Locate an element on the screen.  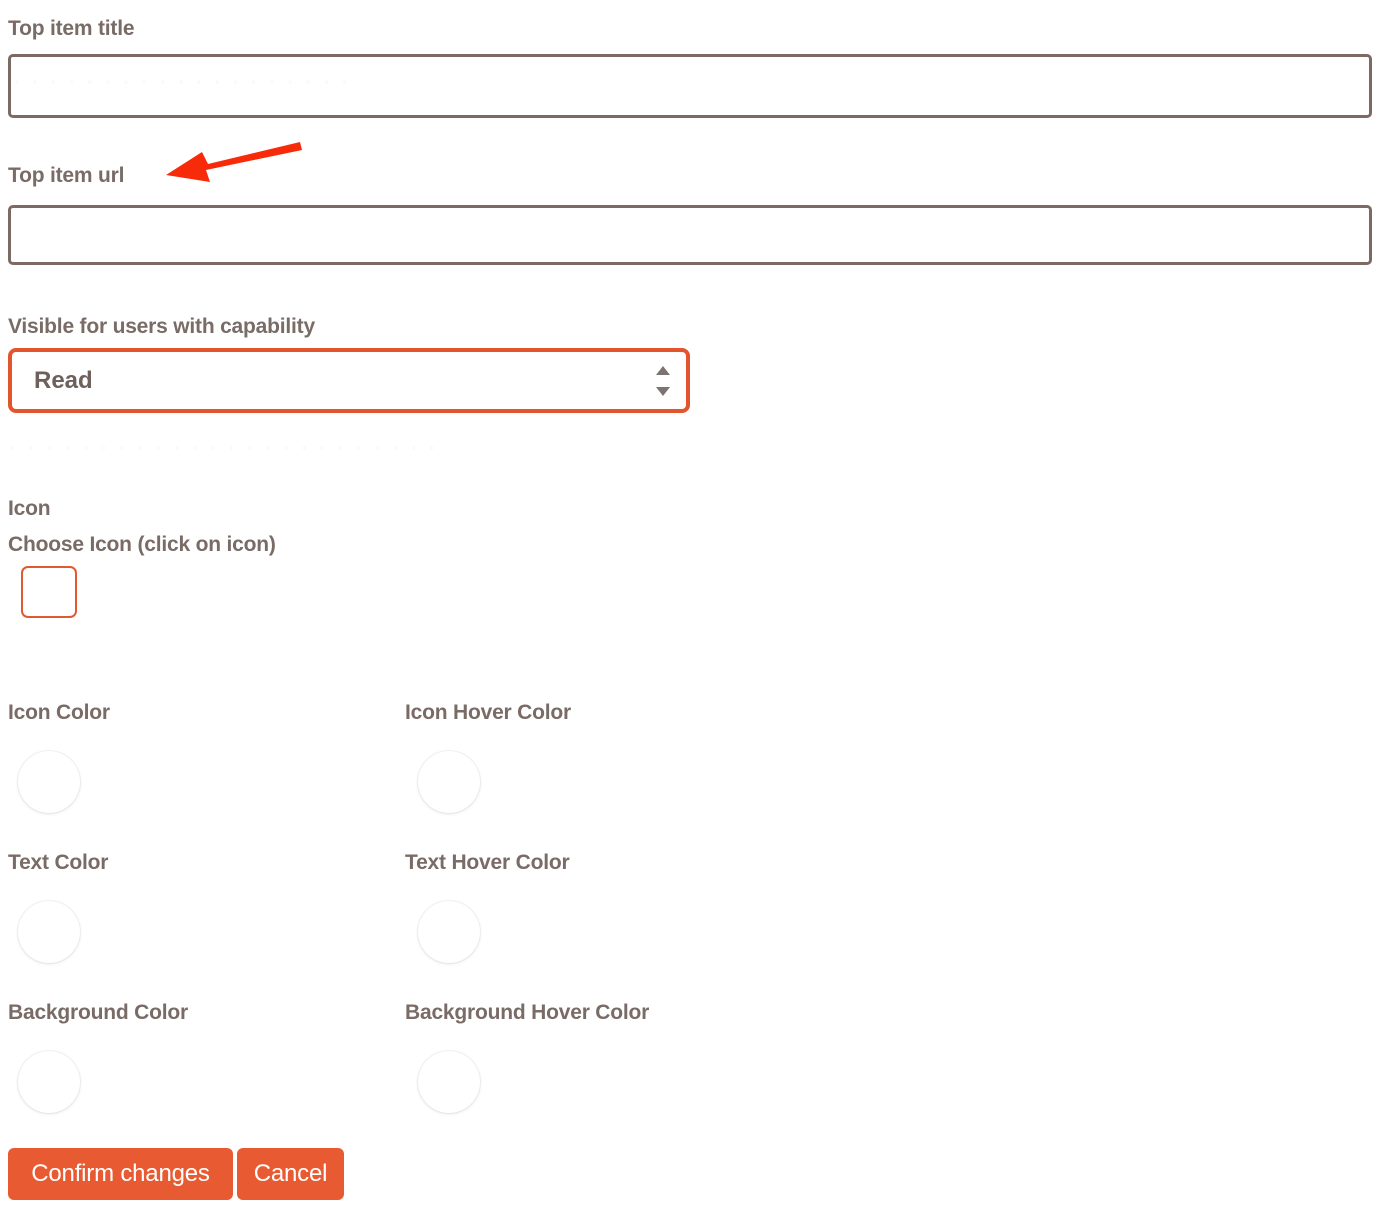
background-color-swatch is located at coordinates (49, 1082).